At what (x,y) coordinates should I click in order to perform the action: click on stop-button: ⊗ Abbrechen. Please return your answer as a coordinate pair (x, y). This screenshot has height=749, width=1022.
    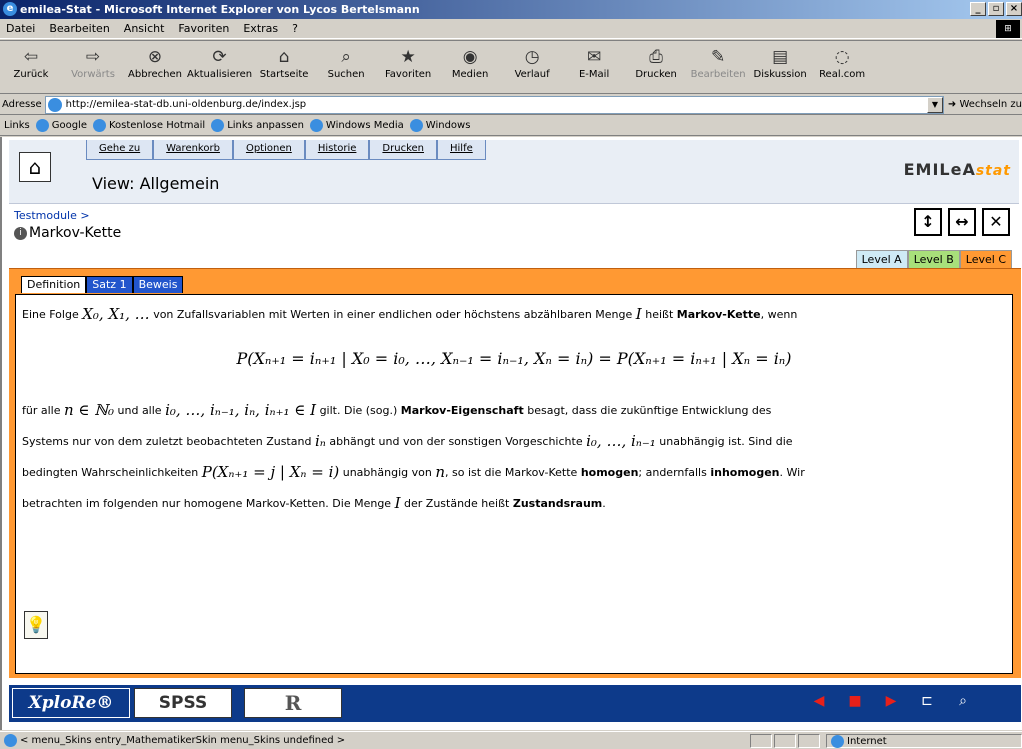
    Looking at the image, I should click on (155, 62).